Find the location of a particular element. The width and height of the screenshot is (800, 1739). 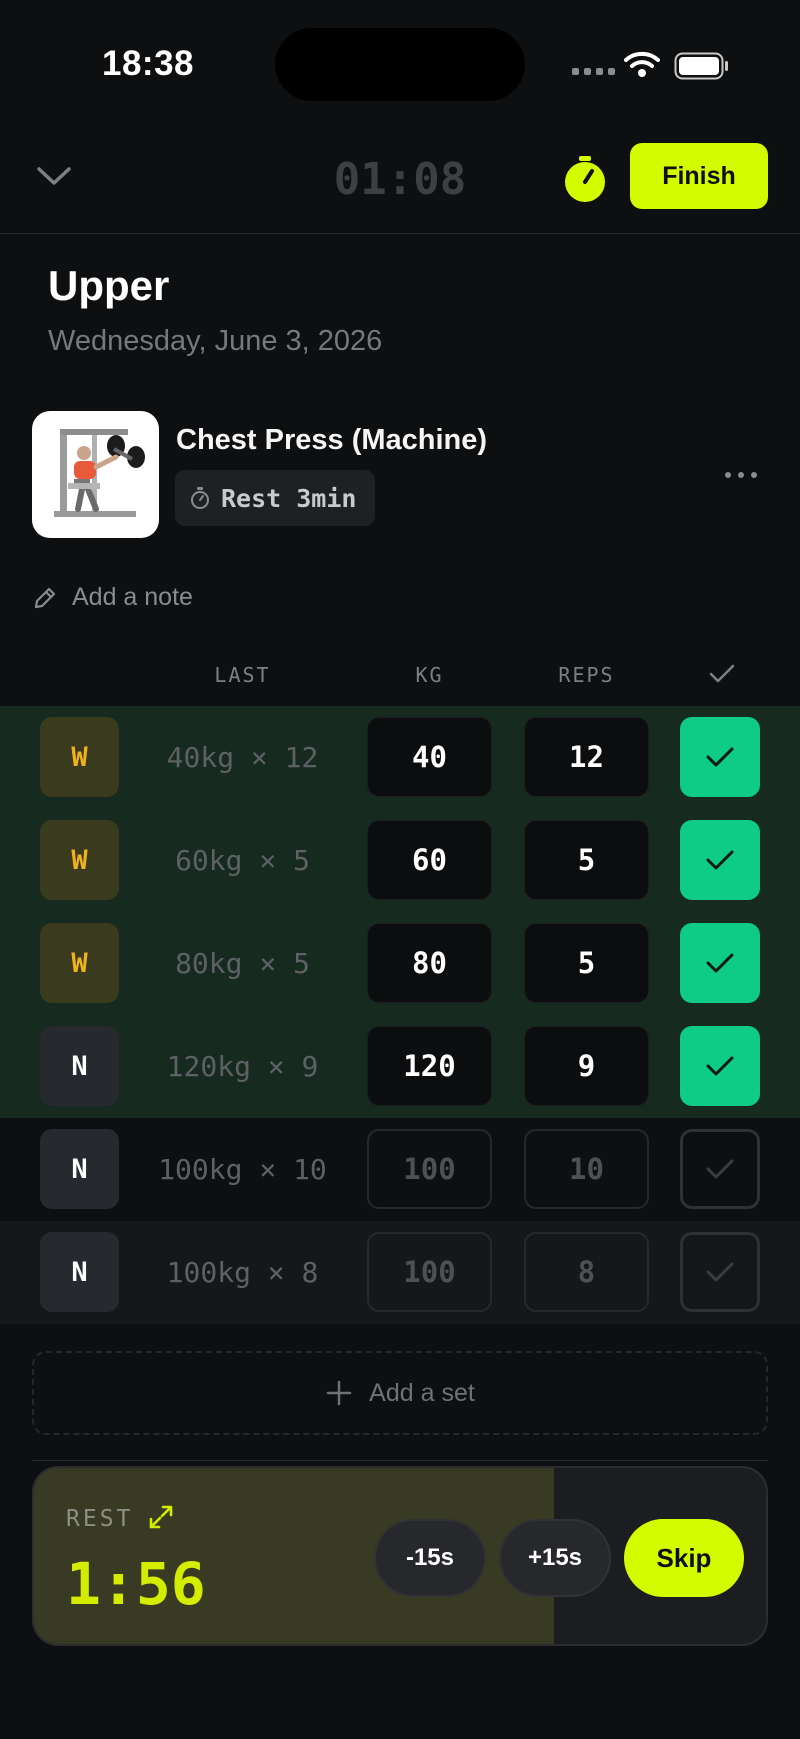

status-time: 18:38 is located at coordinates (148, 63).